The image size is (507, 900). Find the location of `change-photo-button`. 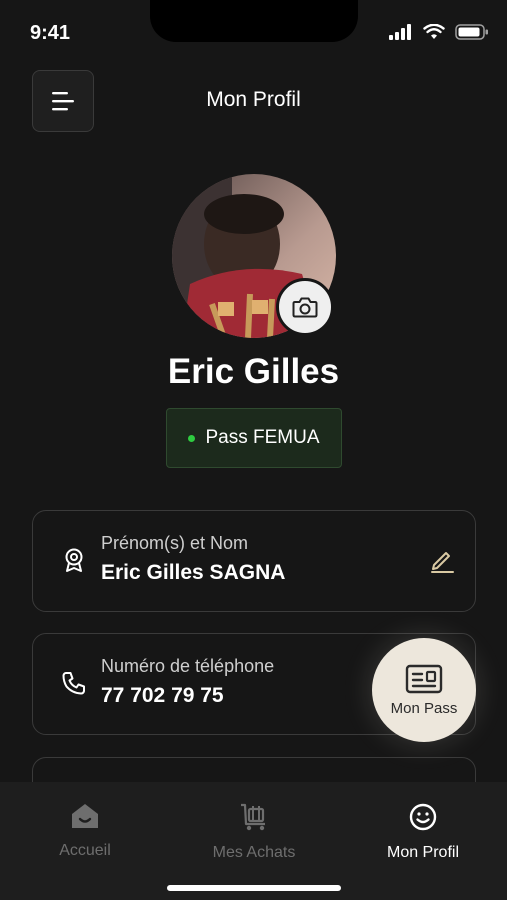

change-photo-button is located at coordinates (305, 307).